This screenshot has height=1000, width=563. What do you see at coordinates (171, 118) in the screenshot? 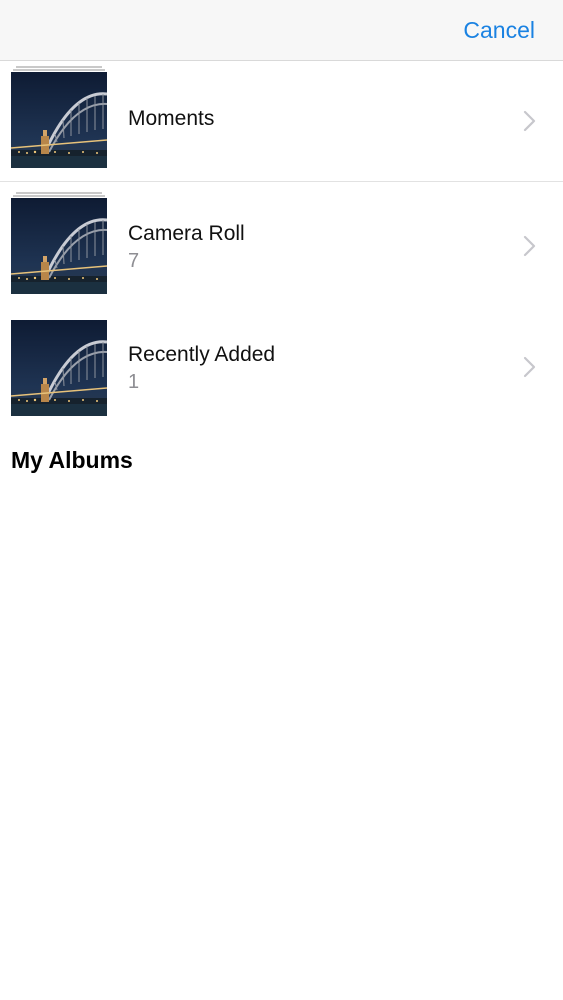
I see `album-title: Moments` at bounding box center [171, 118].